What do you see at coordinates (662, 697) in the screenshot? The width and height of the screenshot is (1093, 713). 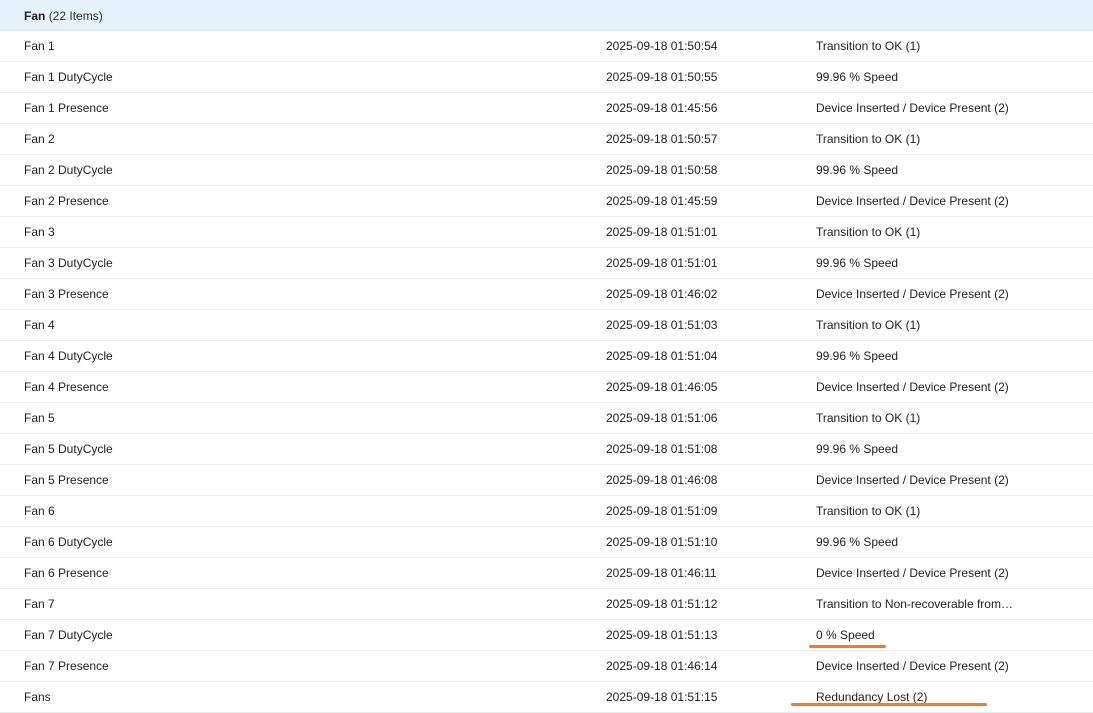 I see `sensor-timestamp: 2025-09-18 01:51:15` at bounding box center [662, 697].